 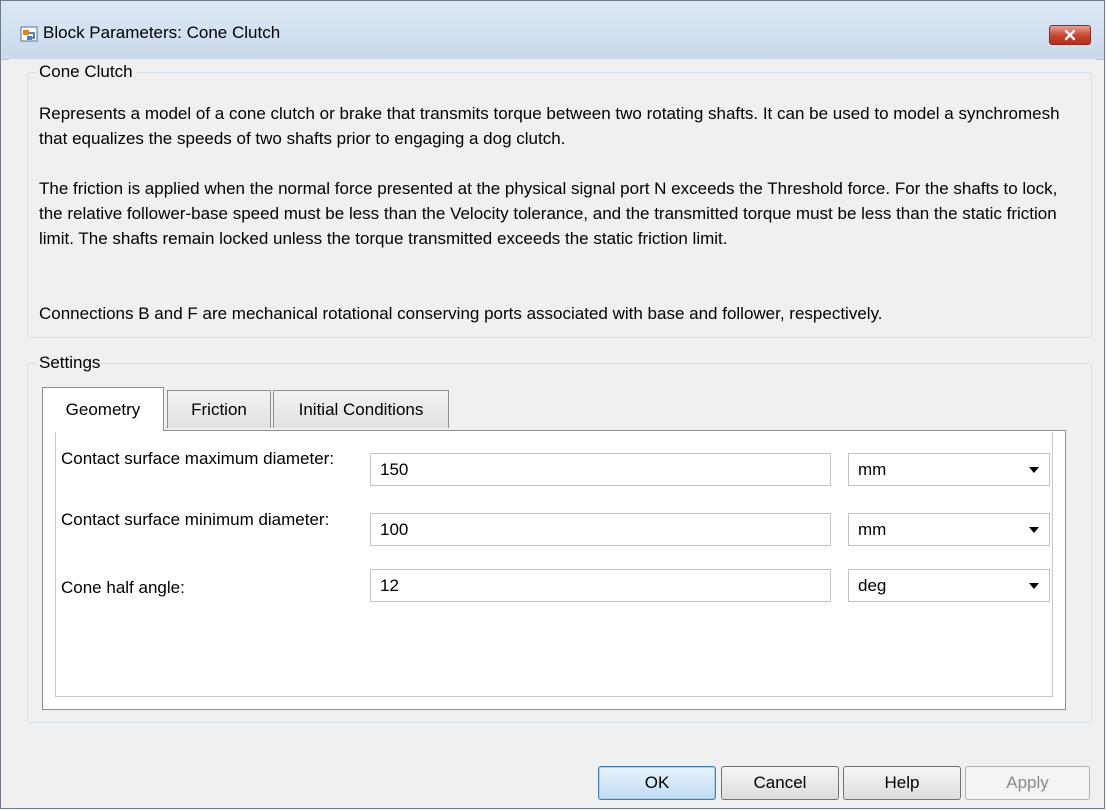 What do you see at coordinates (657, 783) in the screenshot?
I see `ok-button: OK` at bounding box center [657, 783].